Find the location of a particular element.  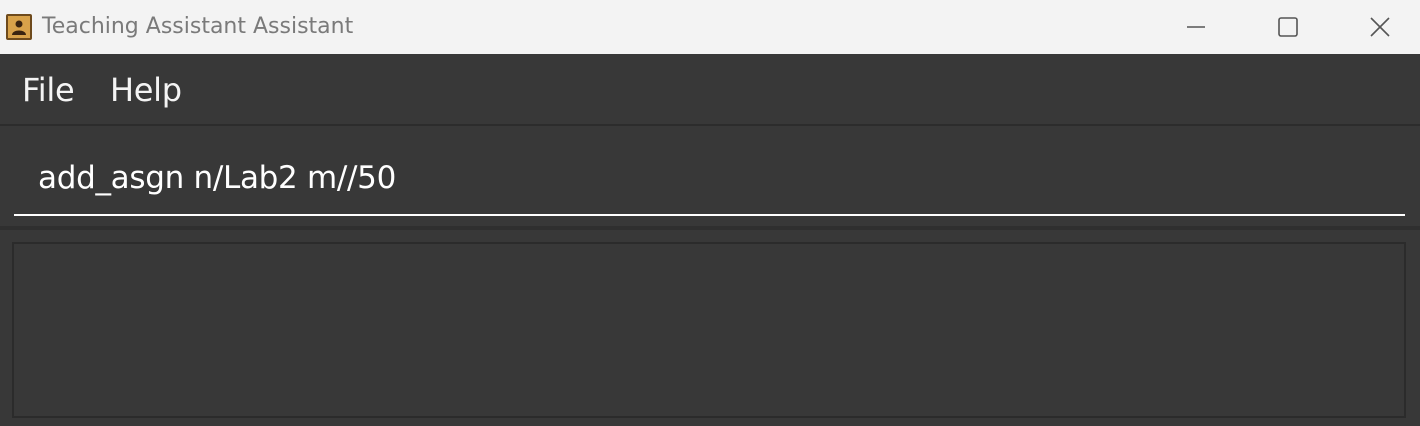

menu-file: File is located at coordinates (48, 90).